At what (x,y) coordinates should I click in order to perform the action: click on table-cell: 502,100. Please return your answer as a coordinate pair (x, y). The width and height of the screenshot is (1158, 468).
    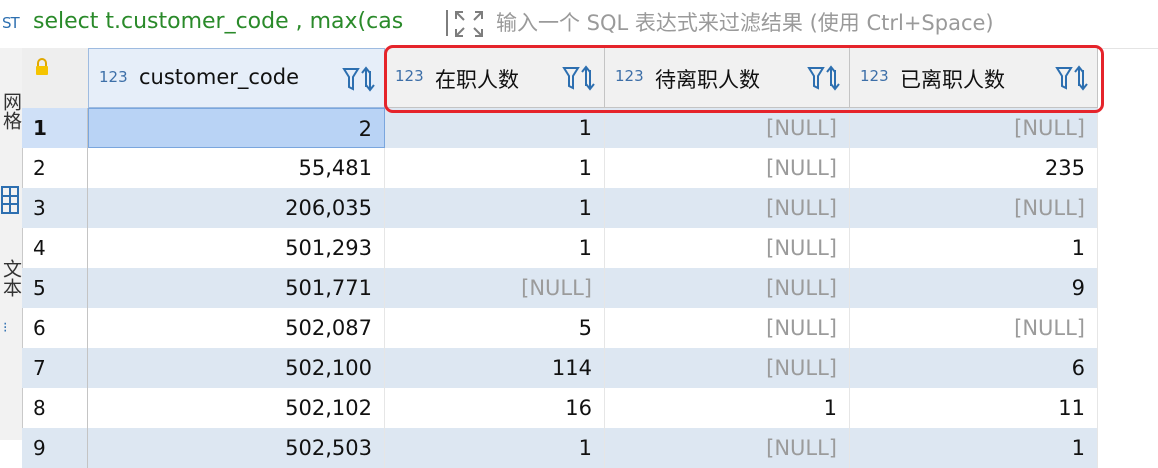
    Looking at the image, I should click on (236, 368).